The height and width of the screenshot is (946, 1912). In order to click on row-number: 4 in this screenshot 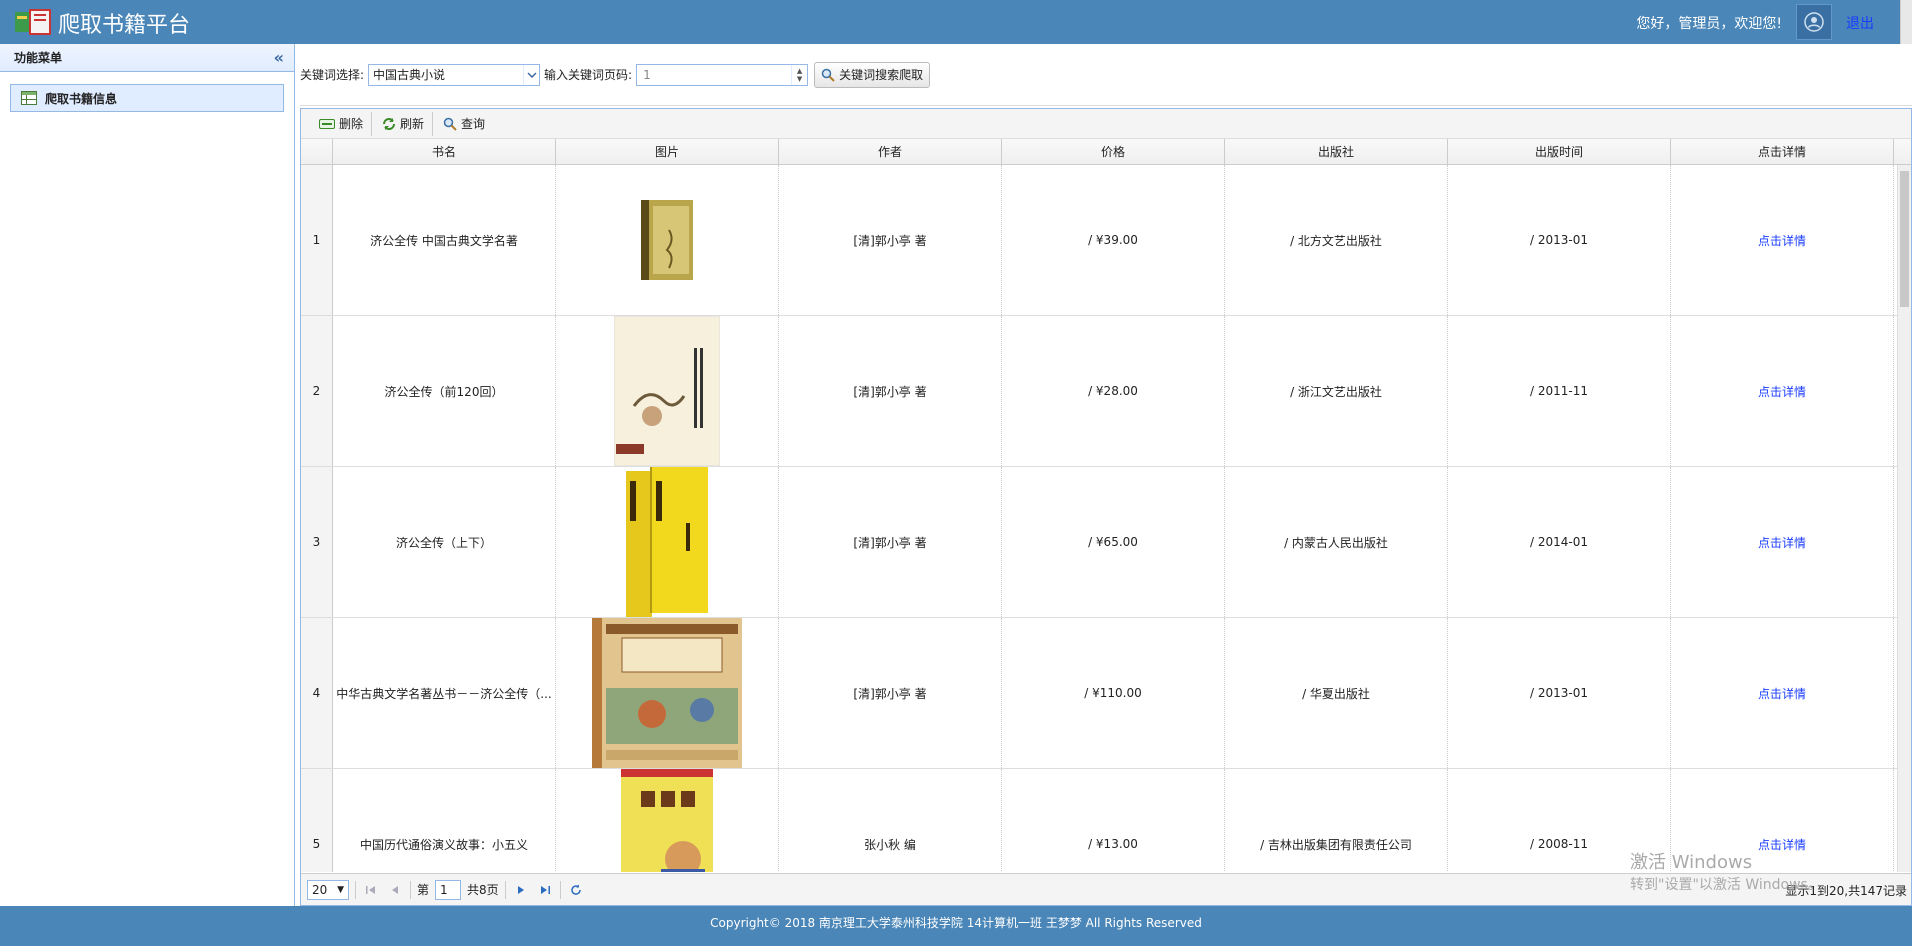, I will do `click(317, 693)`.